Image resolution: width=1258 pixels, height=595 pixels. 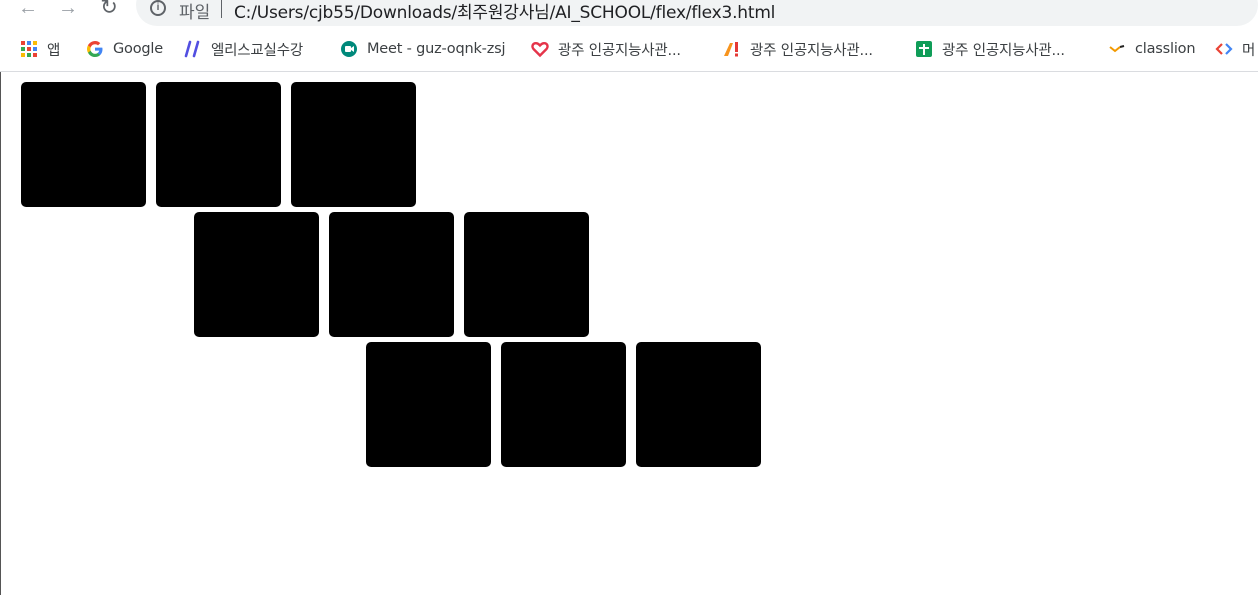 What do you see at coordinates (1235, 49) in the screenshot?
I see `bookmark-code: 머` at bounding box center [1235, 49].